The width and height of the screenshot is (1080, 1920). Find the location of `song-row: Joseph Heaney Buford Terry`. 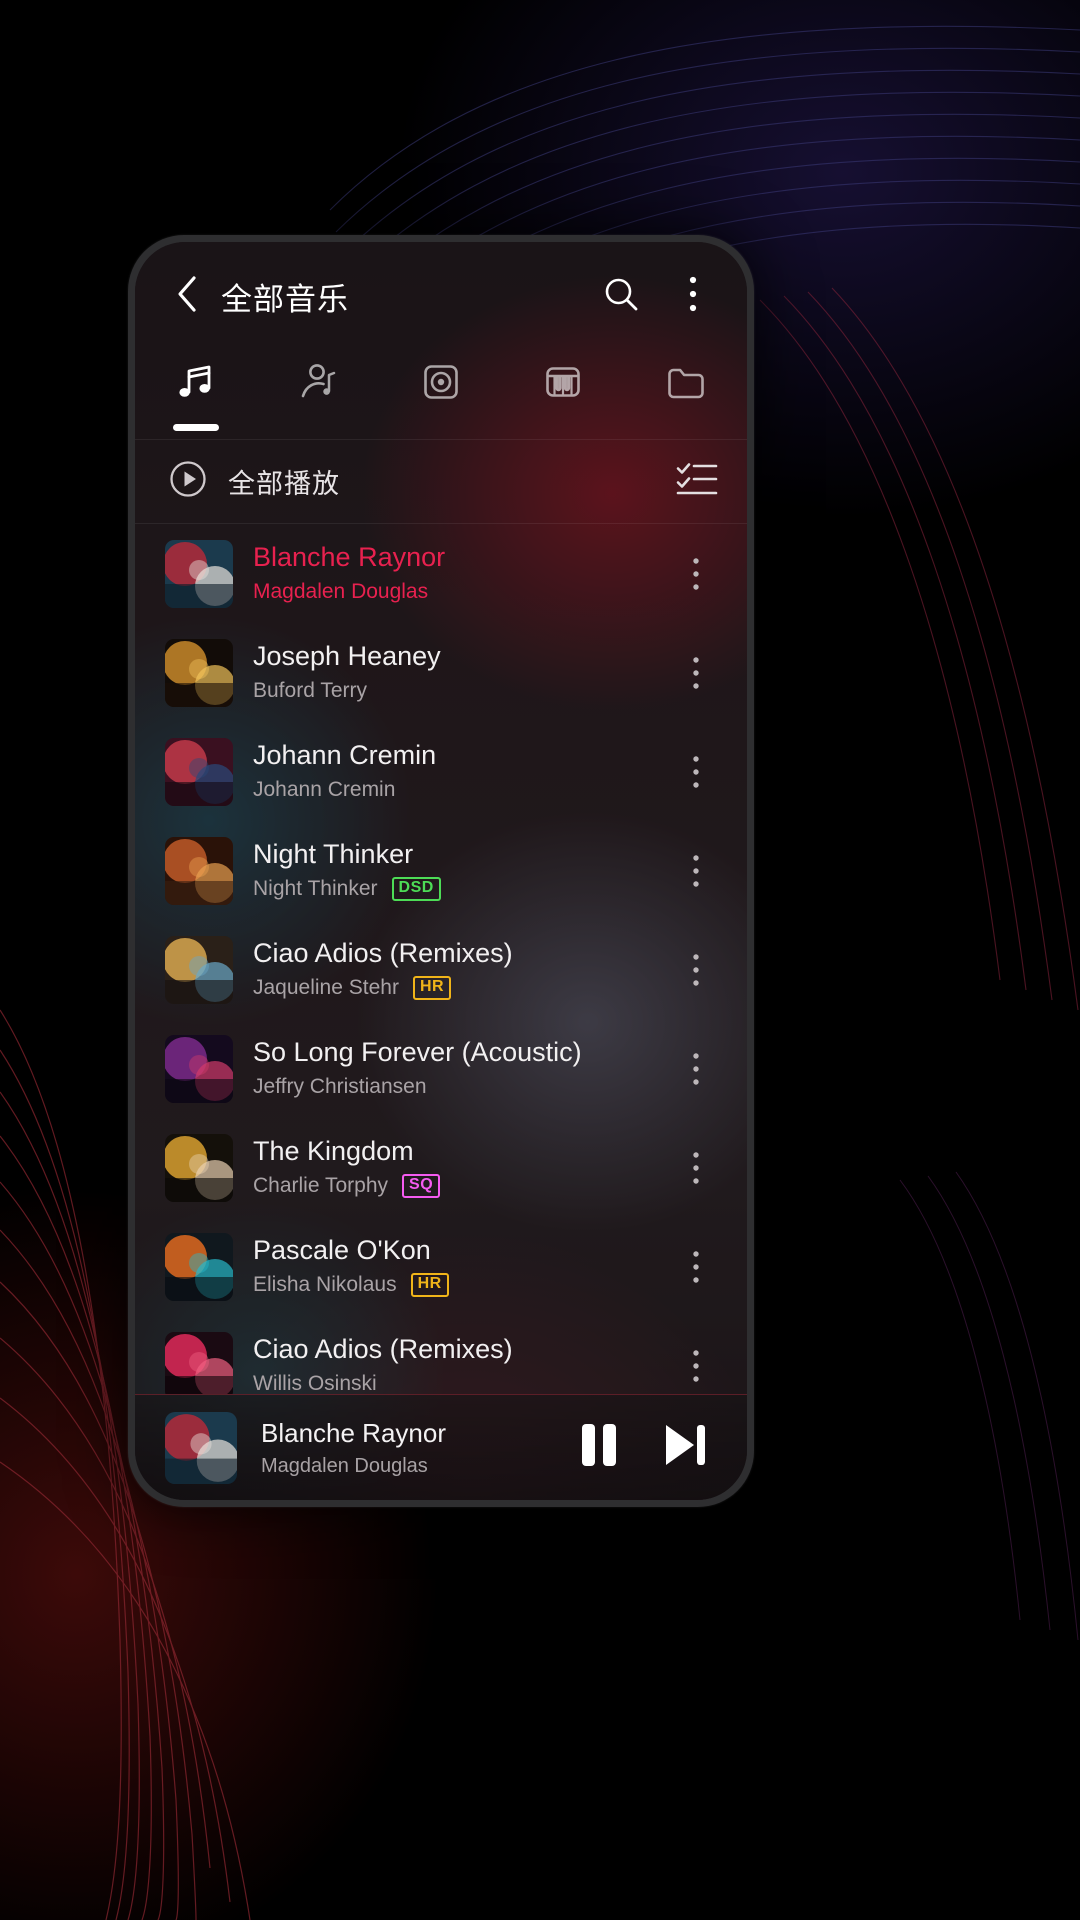

song-row: Joseph Heaney Buford Terry is located at coordinates (441, 672).